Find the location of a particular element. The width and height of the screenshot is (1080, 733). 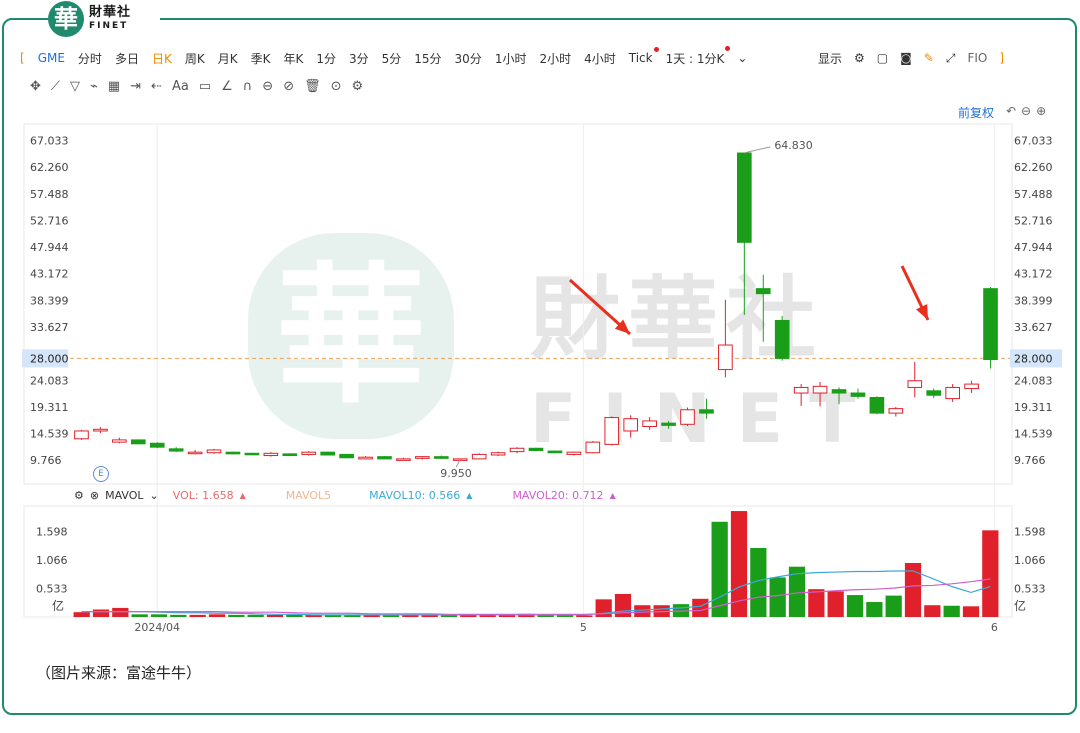

price-axis-left-label: 38.399 is located at coordinates (49, 300).